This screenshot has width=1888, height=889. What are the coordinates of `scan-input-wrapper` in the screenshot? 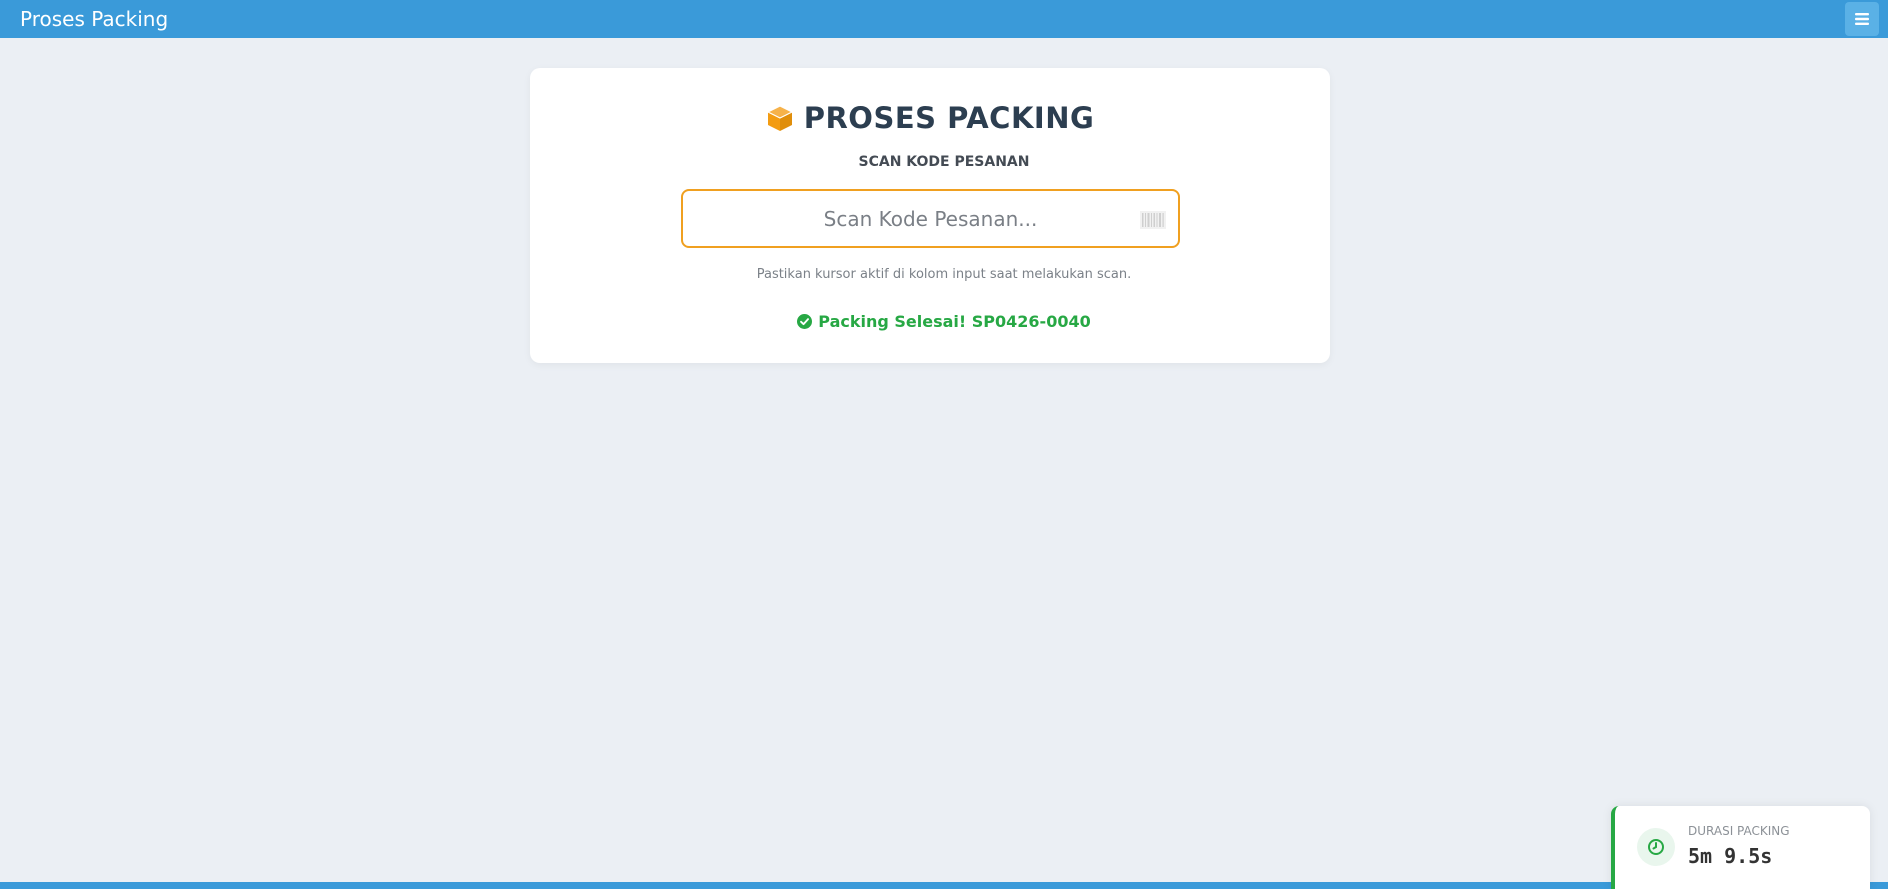 It's located at (930, 218).